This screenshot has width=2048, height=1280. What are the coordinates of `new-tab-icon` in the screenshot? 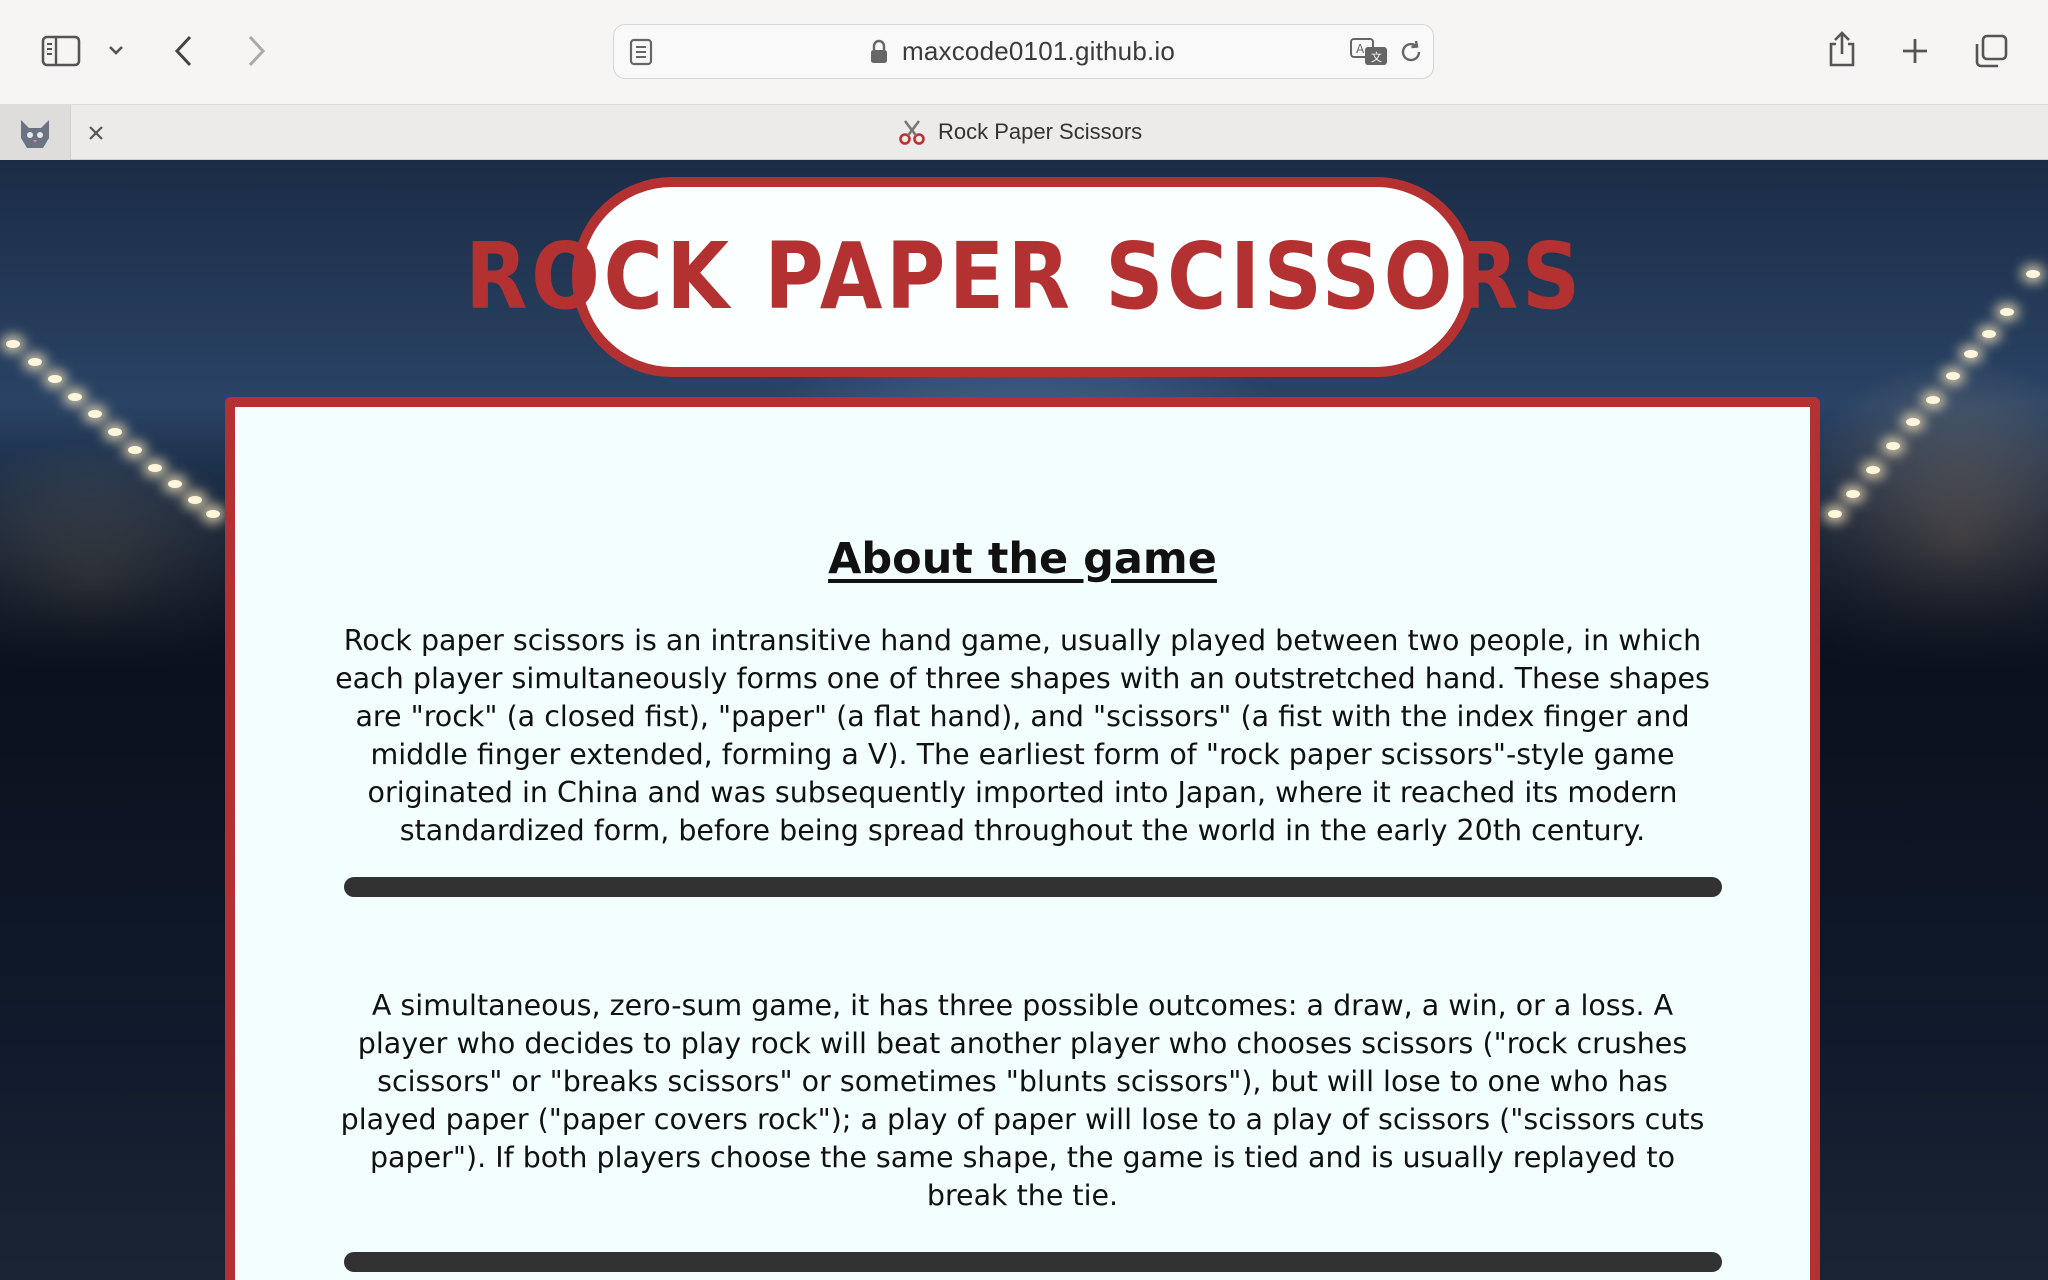 It's located at (1915, 51).